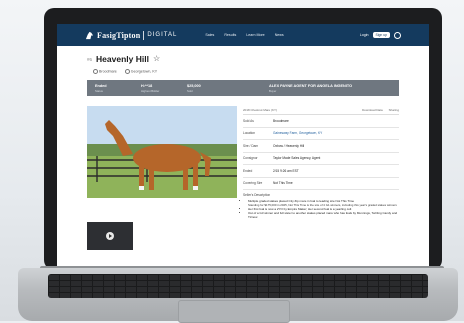 This screenshot has width=464, height=323. I want to click on laptop-trackpad, so click(234, 311).